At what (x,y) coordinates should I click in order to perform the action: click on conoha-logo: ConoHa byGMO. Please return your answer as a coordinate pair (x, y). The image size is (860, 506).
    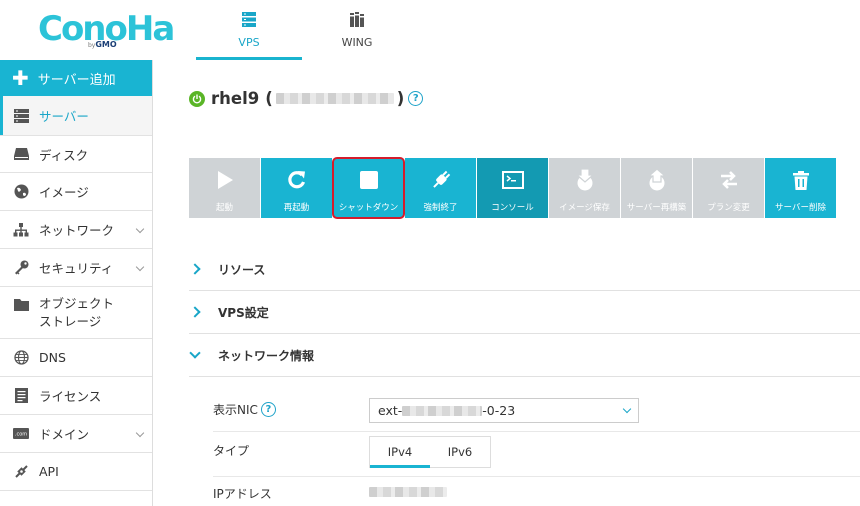
    Looking at the image, I should click on (106, 31).